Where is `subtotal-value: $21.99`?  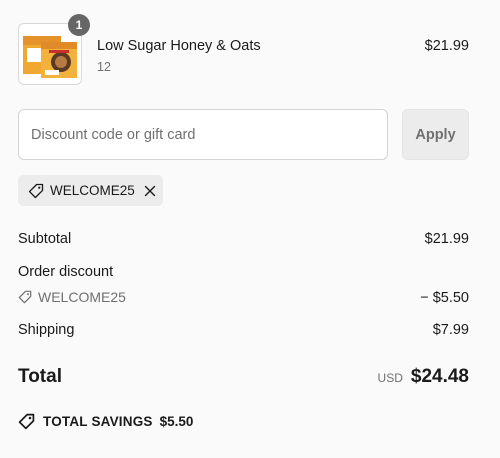
subtotal-value: $21.99 is located at coordinates (446, 239).